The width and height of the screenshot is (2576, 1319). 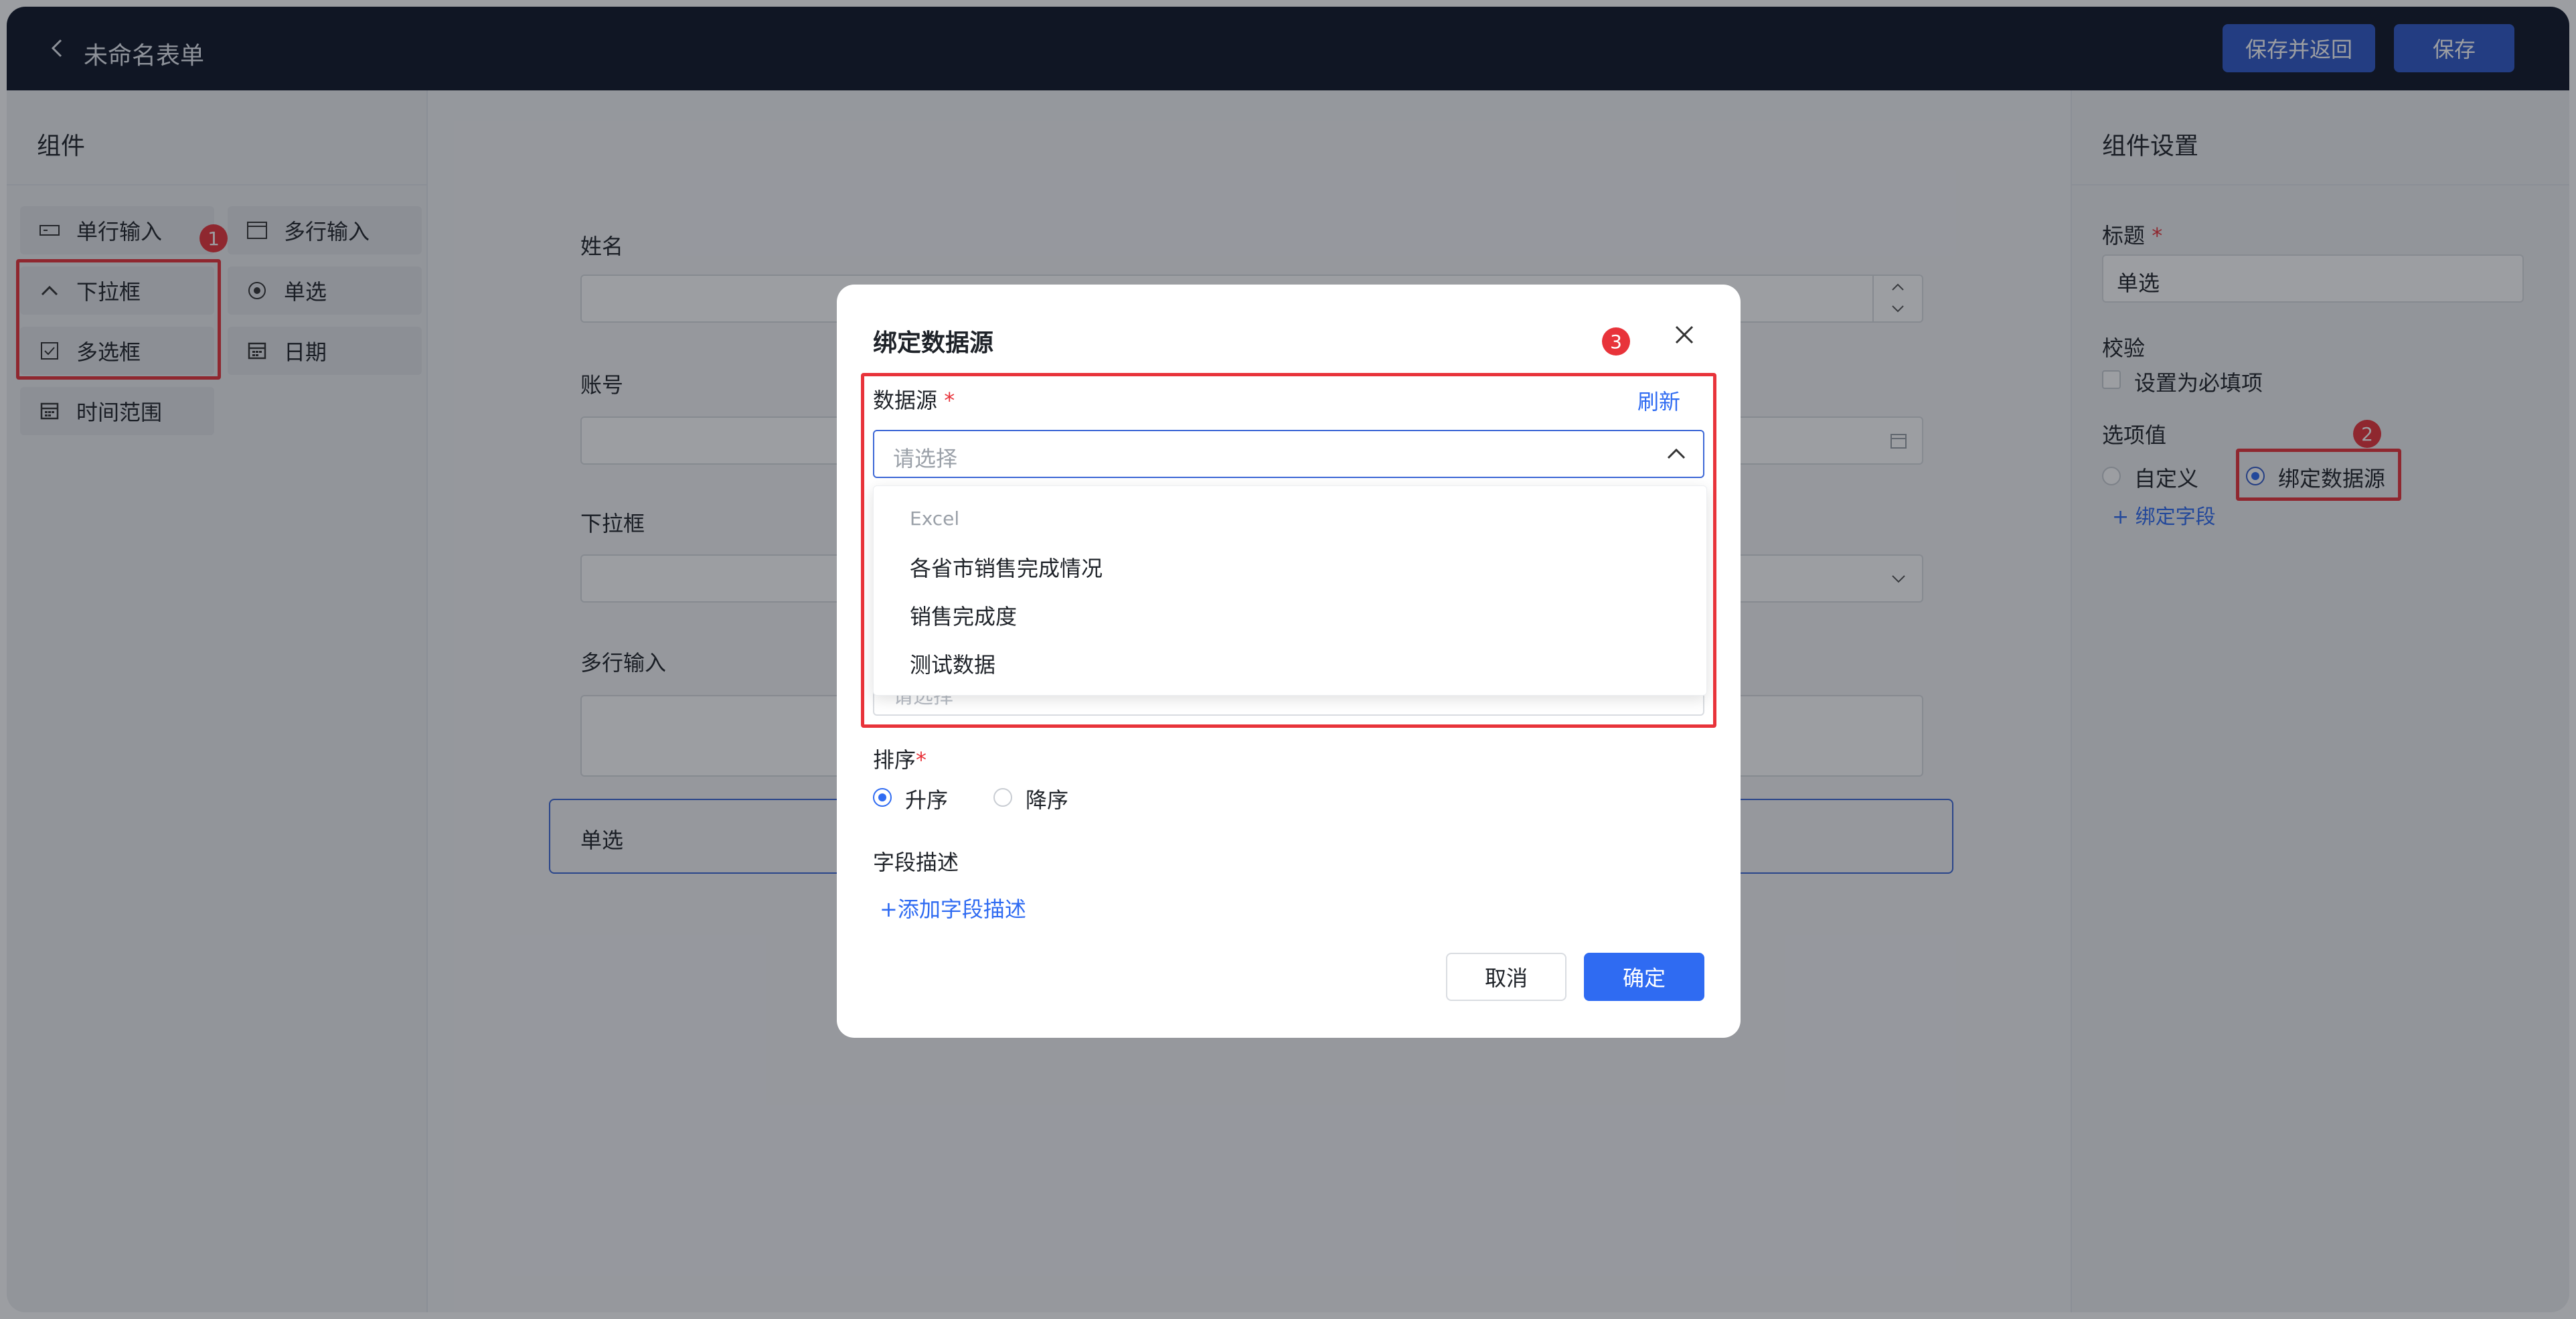 What do you see at coordinates (934, 343) in the screenshot?
I see `modal-title: 绑定数据源` at bounding box center [934, 343].